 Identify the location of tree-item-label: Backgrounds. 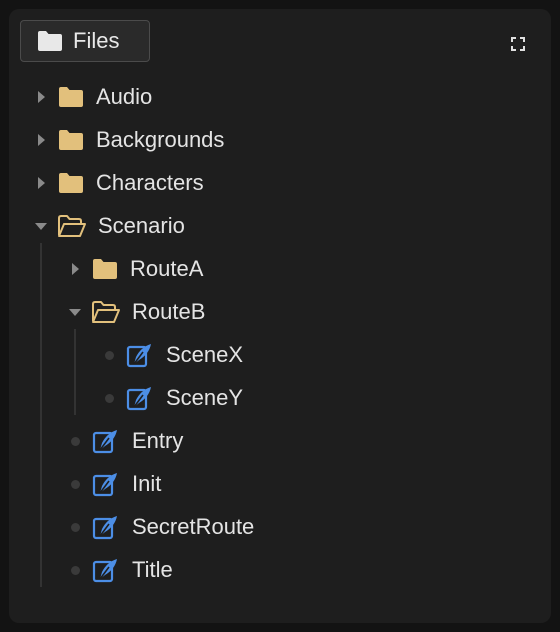
(160, 139).